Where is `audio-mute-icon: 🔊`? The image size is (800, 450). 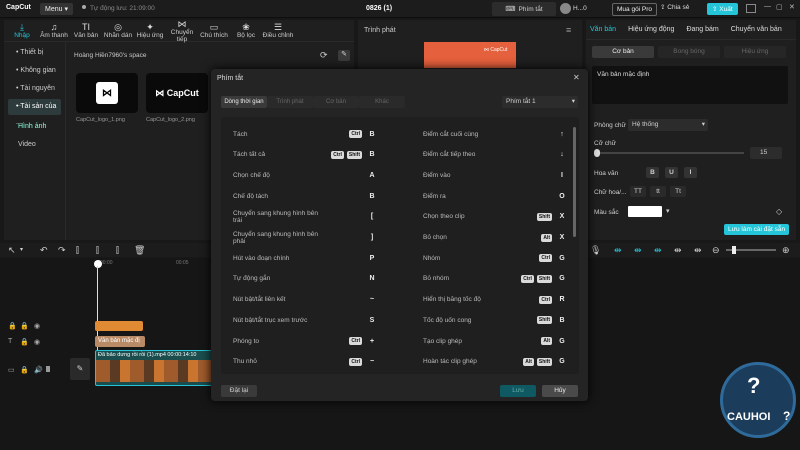
audio-mute-icon: 🔊 is located at coordinates (38, 370).